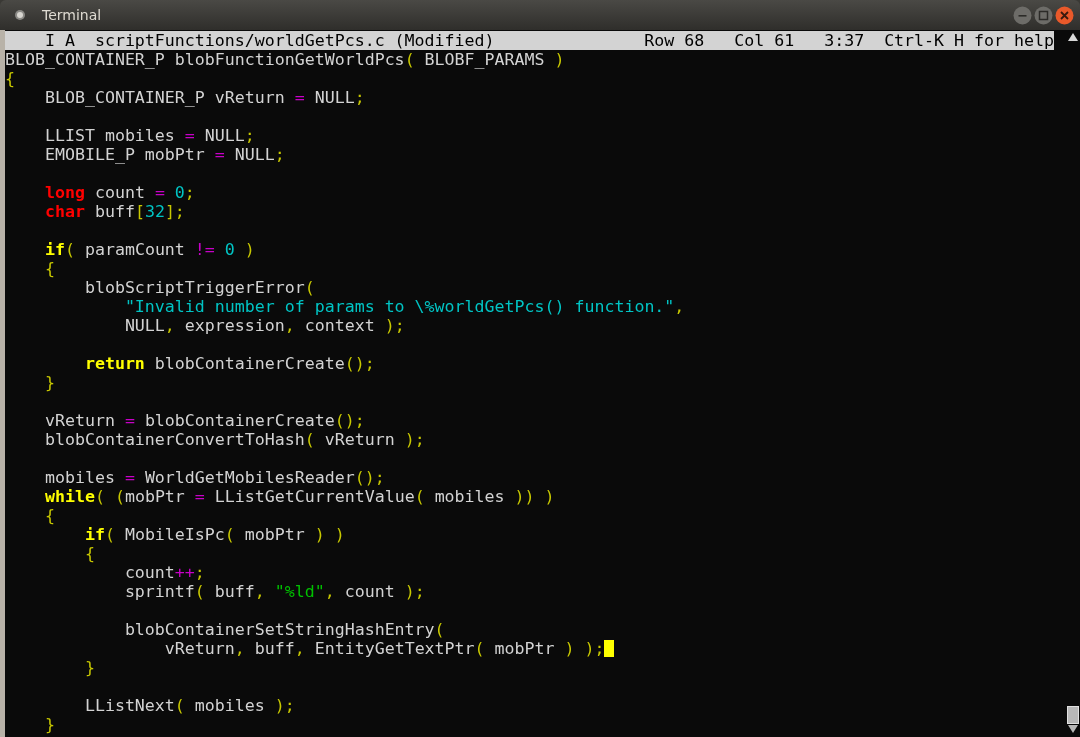 The image size is (1080, 737). I want to click on maximize-icon, so click(1043, 15).